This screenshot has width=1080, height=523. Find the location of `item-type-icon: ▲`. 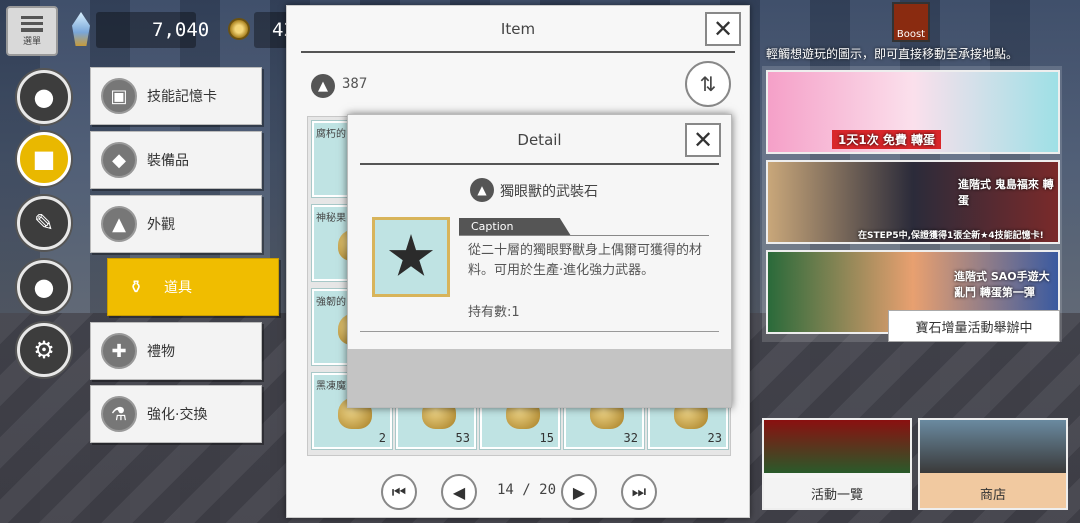

item-type-icon: ▲ is located at coordinates (482, 190).